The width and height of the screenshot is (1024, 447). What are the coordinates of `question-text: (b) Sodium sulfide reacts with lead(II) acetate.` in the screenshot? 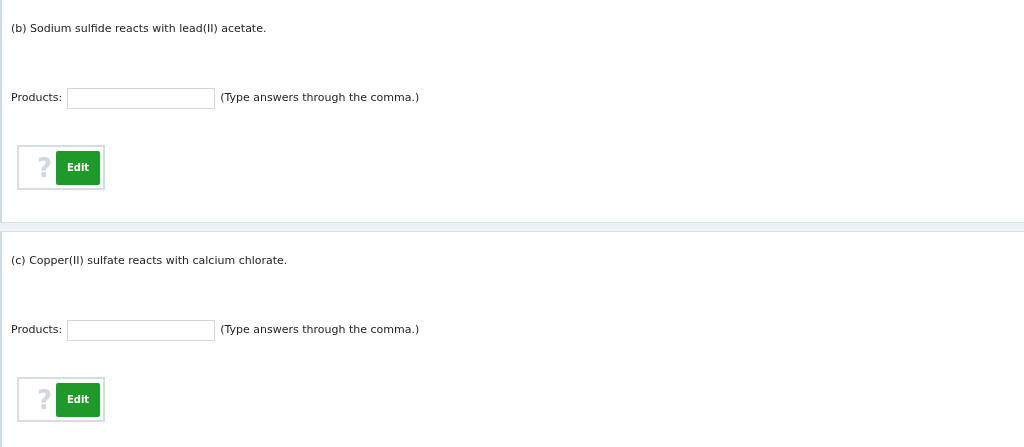 It's located at (139, 29).